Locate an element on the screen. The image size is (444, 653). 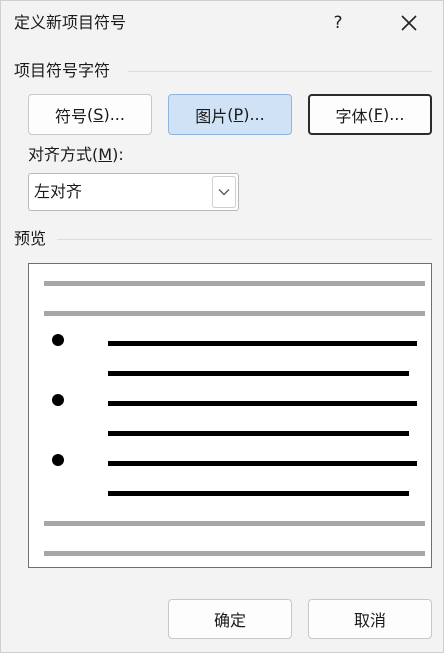
alignment-label: 对齐方式(M): is located at coordinates (76, 154).